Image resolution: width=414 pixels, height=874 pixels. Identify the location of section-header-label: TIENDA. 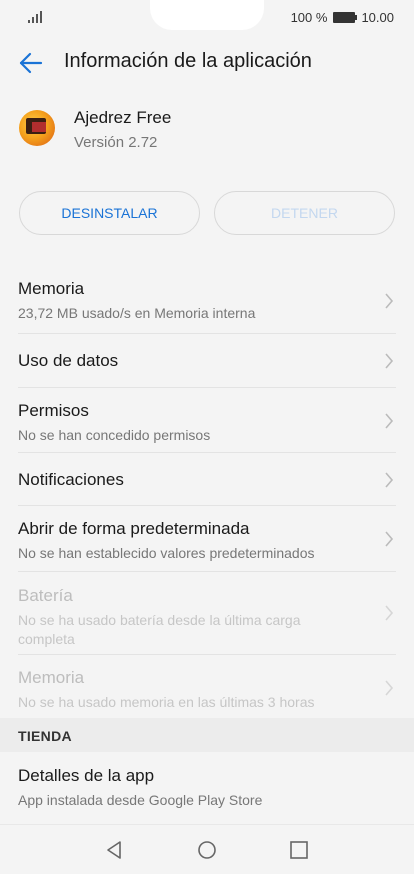
(45, 736).